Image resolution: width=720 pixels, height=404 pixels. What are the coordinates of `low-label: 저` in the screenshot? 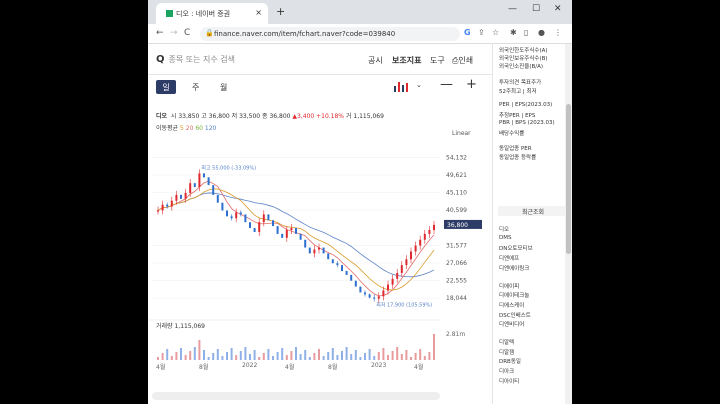 It's located at (234, 116).